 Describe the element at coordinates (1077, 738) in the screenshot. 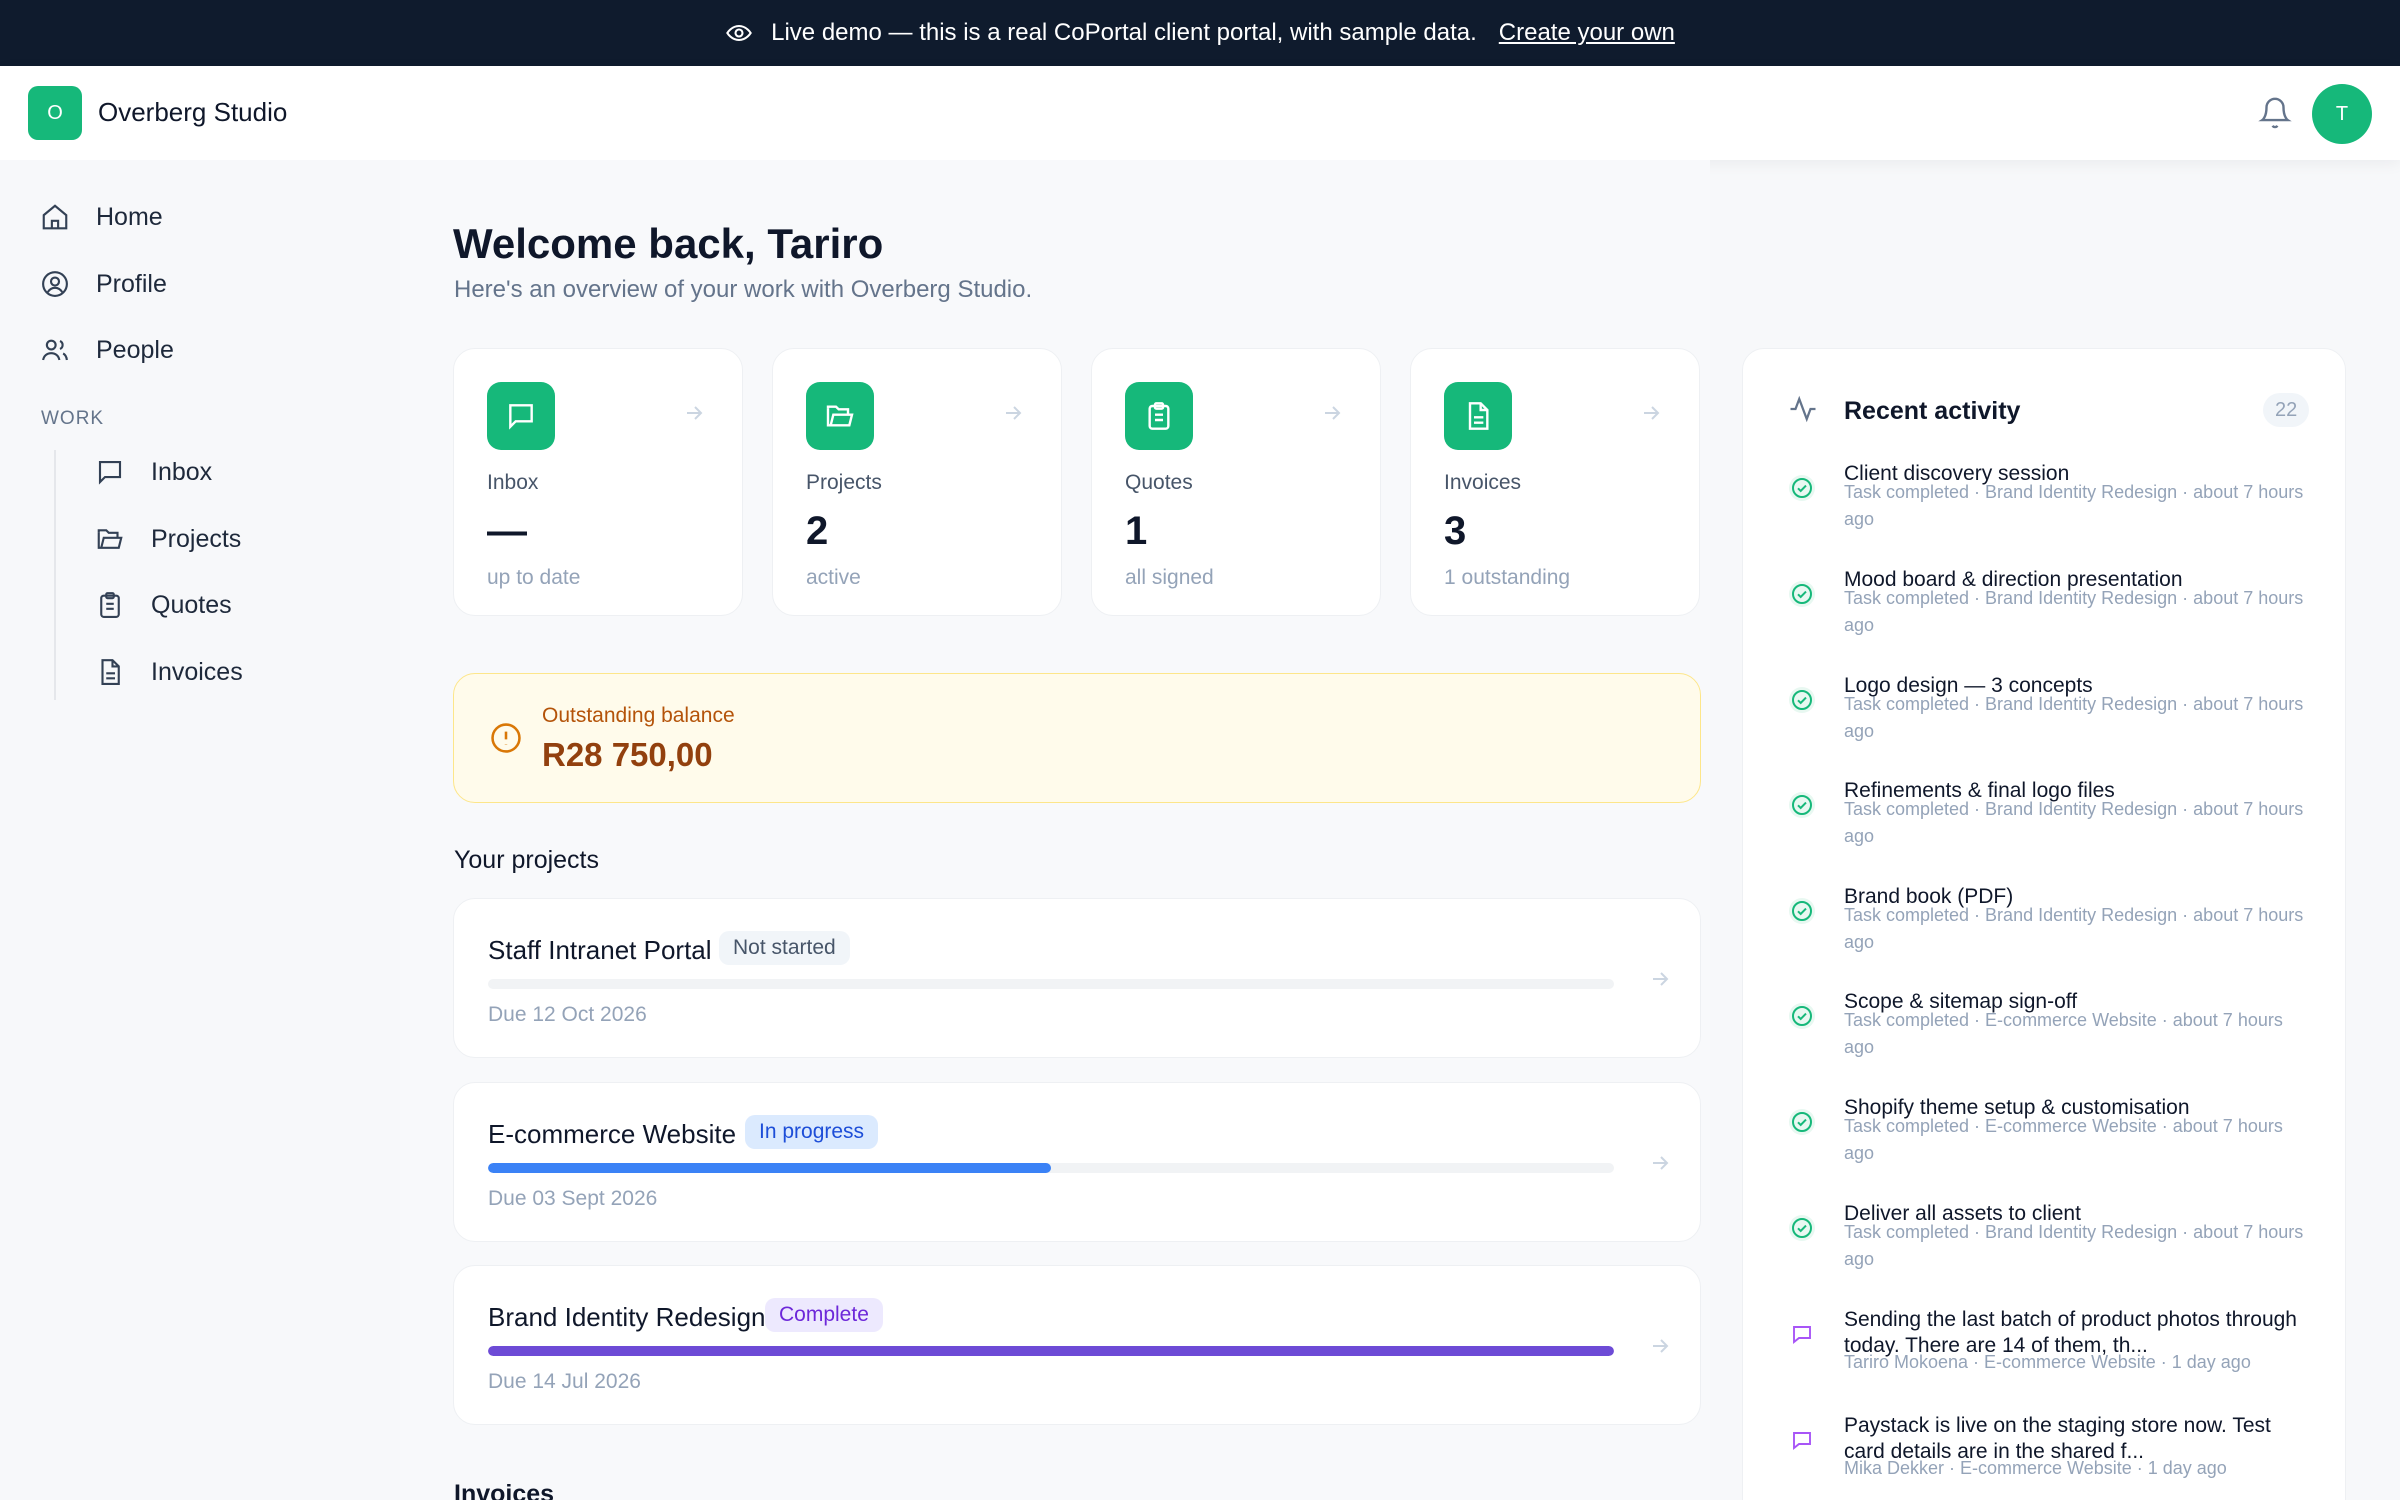

I see `outstanding-balance-card: Outstanding balance R28 750,00` at that location.